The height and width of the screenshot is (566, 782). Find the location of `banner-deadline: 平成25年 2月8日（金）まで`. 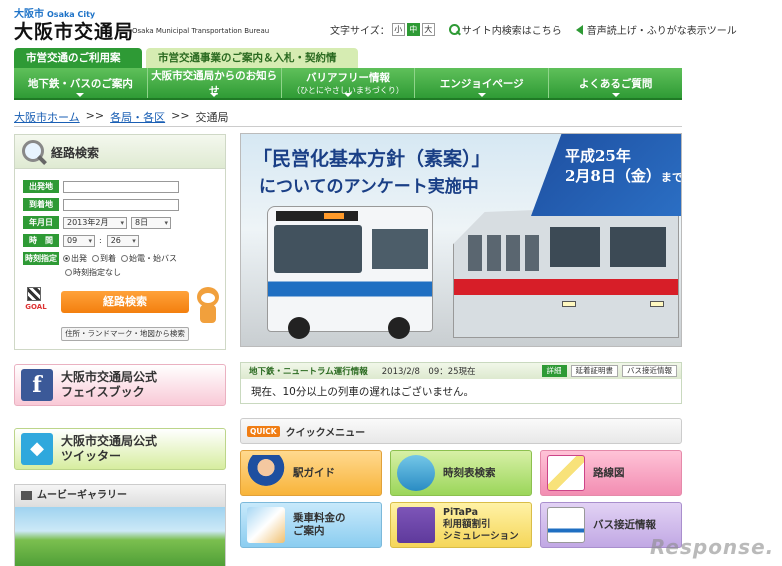

banner-deadline: 平成25年 2月8日（金）まで is located at coordinates (606, 175).